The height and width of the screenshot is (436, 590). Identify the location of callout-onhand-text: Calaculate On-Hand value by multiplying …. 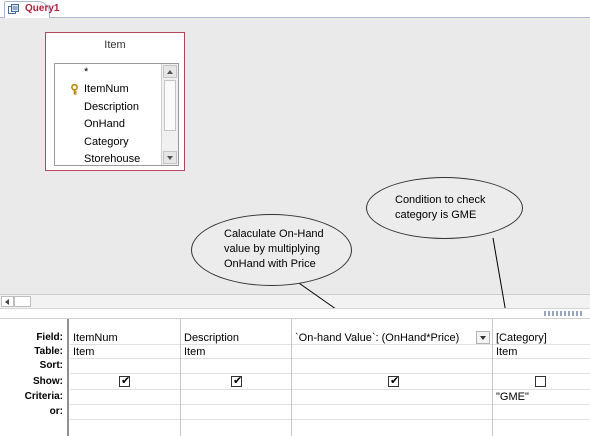
(274, 249).